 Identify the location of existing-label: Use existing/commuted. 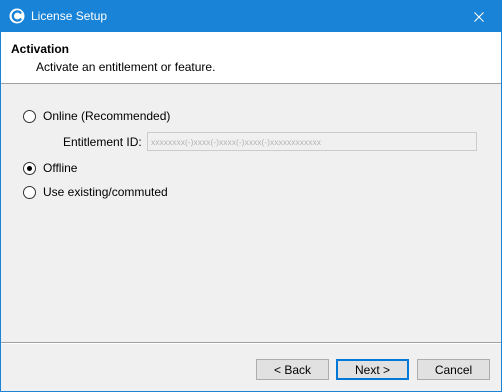
(105, 192).